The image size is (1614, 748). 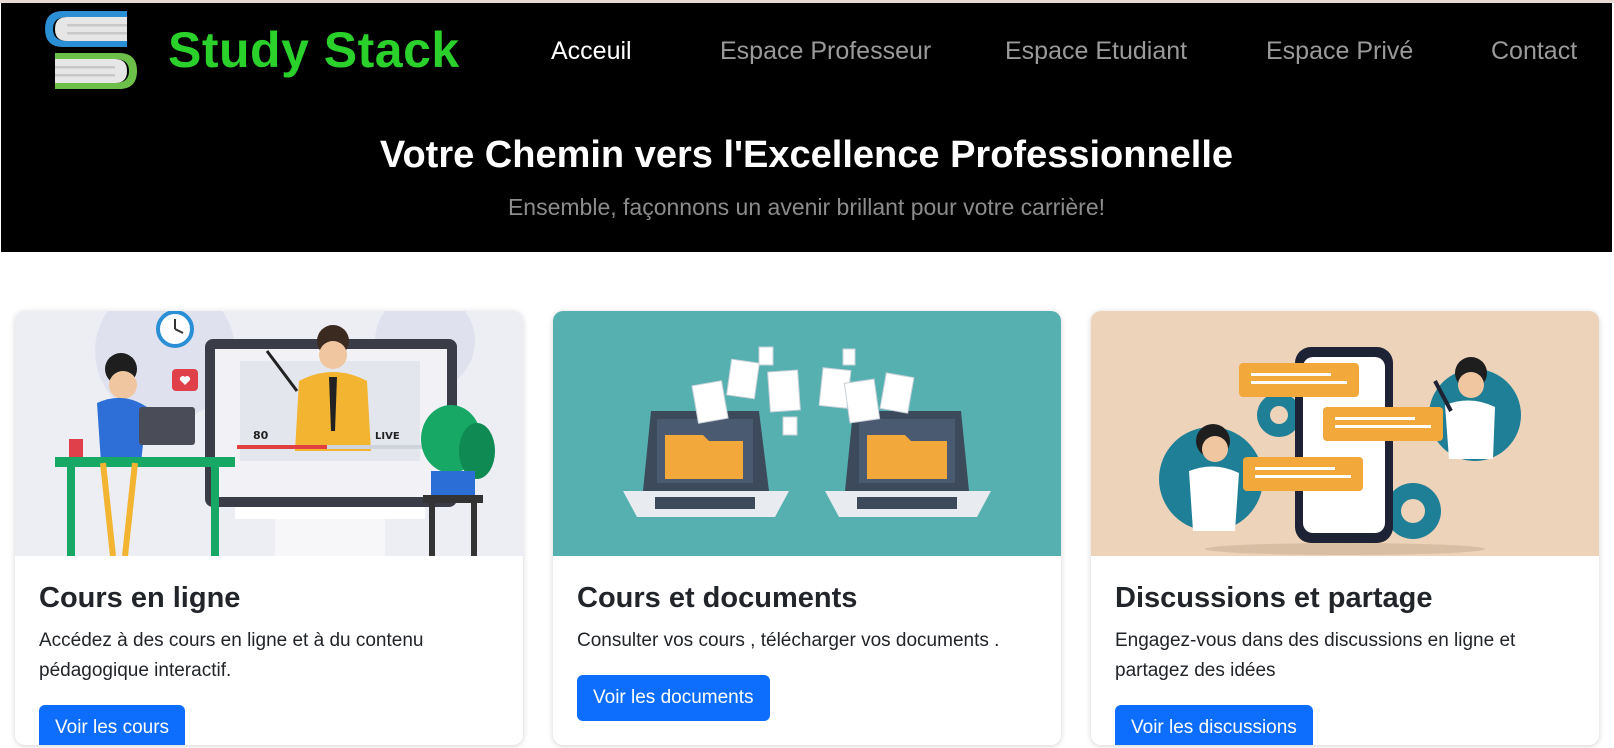 I want to click on nav-espace-prive: Espace Privé, so click(x=1339, y=51).